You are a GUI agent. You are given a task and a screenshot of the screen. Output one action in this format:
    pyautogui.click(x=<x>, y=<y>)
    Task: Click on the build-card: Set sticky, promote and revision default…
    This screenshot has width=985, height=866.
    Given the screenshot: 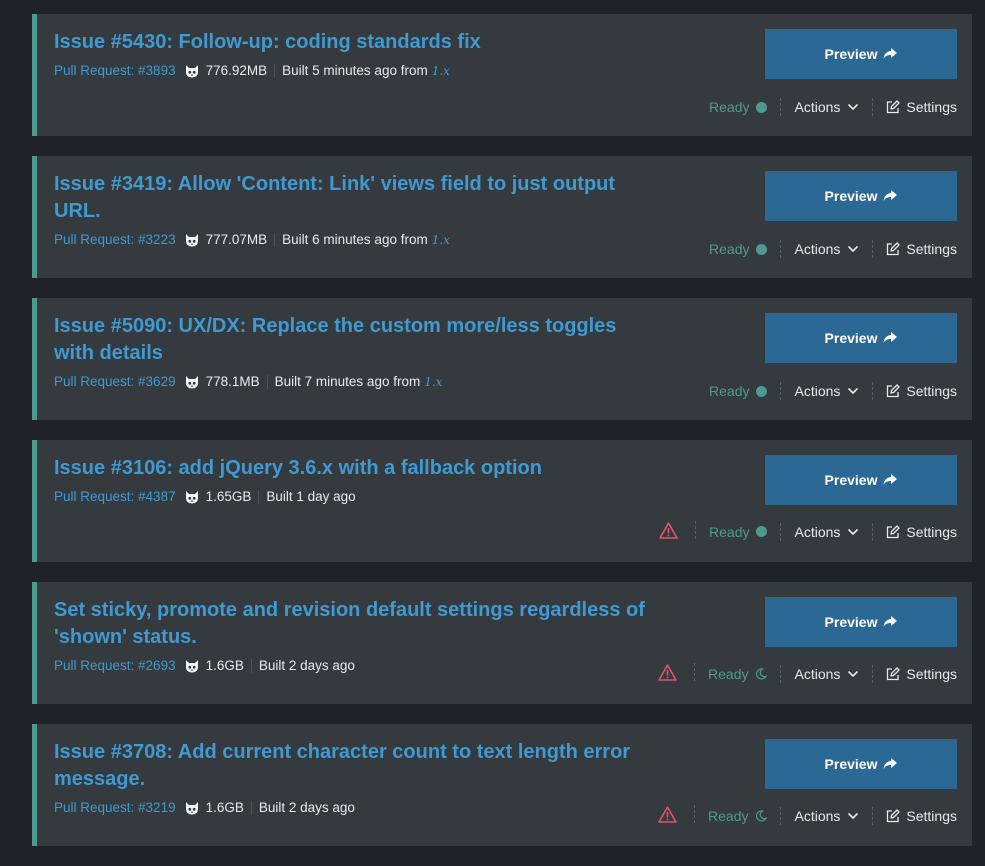 What is the action you would take?
    pyautogui.click(x=502, y=643)
    